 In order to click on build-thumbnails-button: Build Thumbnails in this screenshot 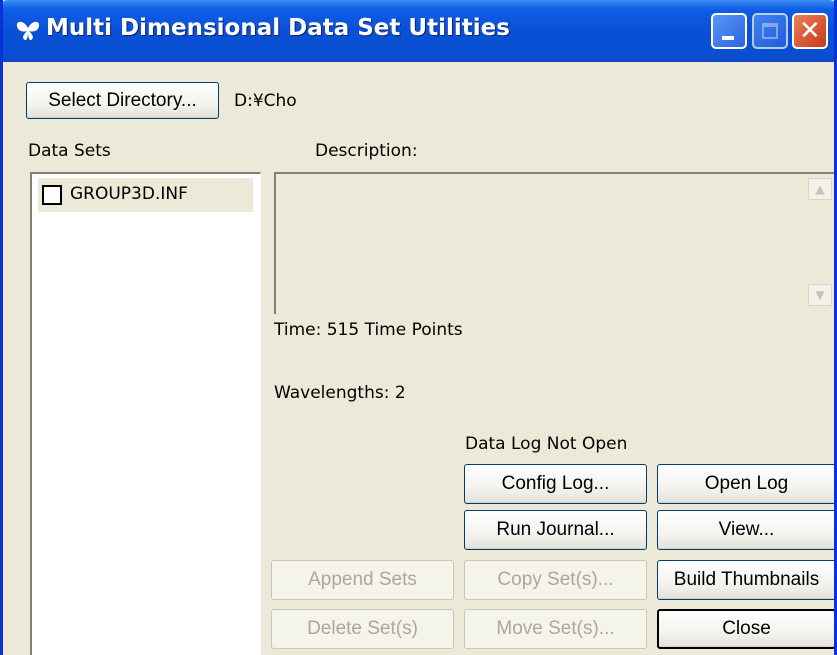, I will do `click(745, 580)`.